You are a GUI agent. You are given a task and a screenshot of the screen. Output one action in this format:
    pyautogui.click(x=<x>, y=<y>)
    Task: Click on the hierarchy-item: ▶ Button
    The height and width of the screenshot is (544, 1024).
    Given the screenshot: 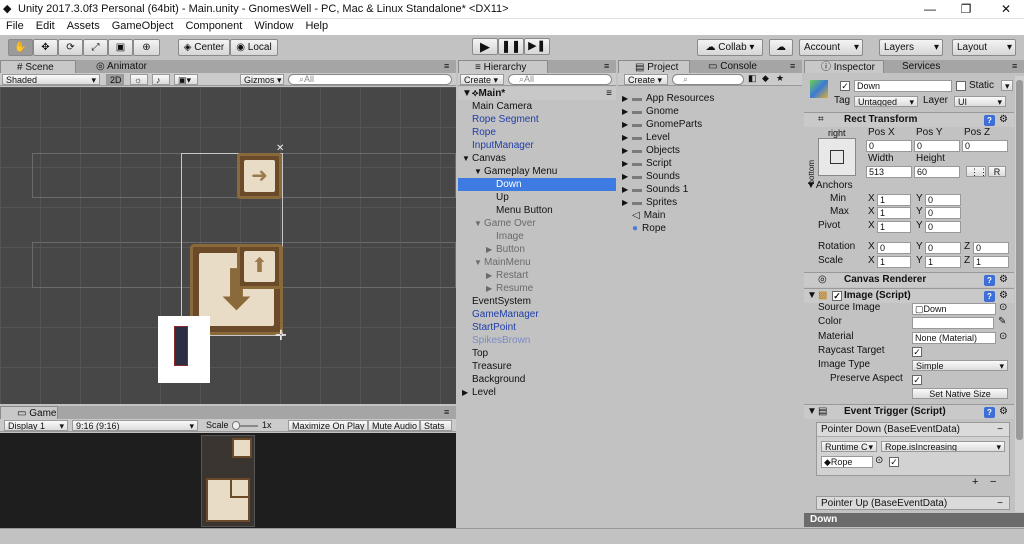 What is the action you would take?
    pyautogui.click(x=537, y=249)
    